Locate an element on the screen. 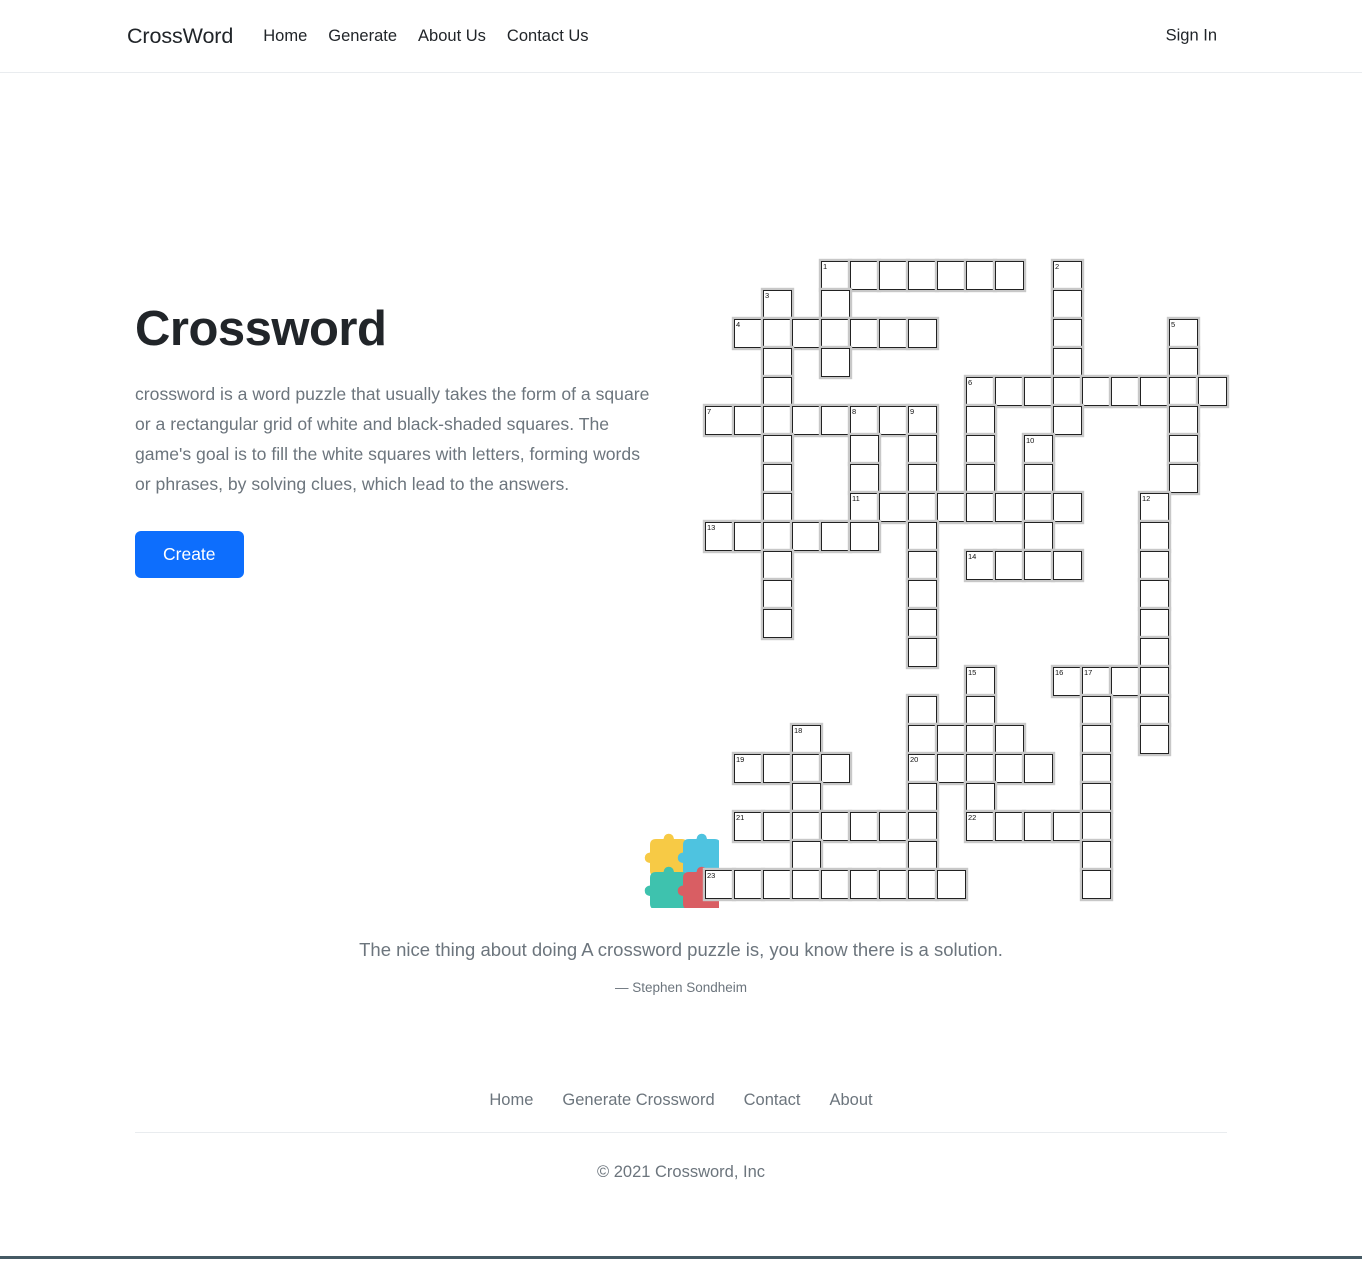  create-button: Create is located at coordinates (189, 554).